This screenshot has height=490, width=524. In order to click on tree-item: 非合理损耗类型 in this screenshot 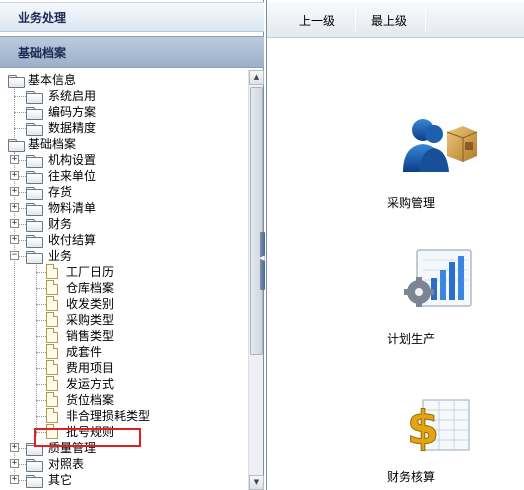, I will do `click(124, 416)`.